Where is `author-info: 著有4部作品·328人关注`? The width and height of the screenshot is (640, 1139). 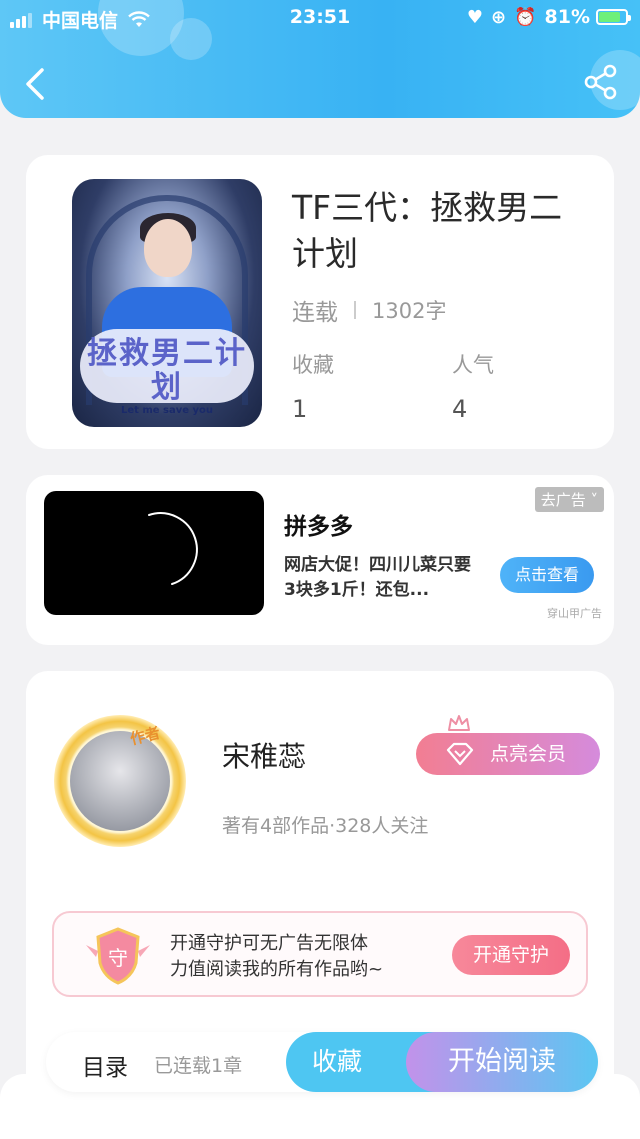
author-info: 著有4部作品·328人关注 is located at coordinates (325, 826).